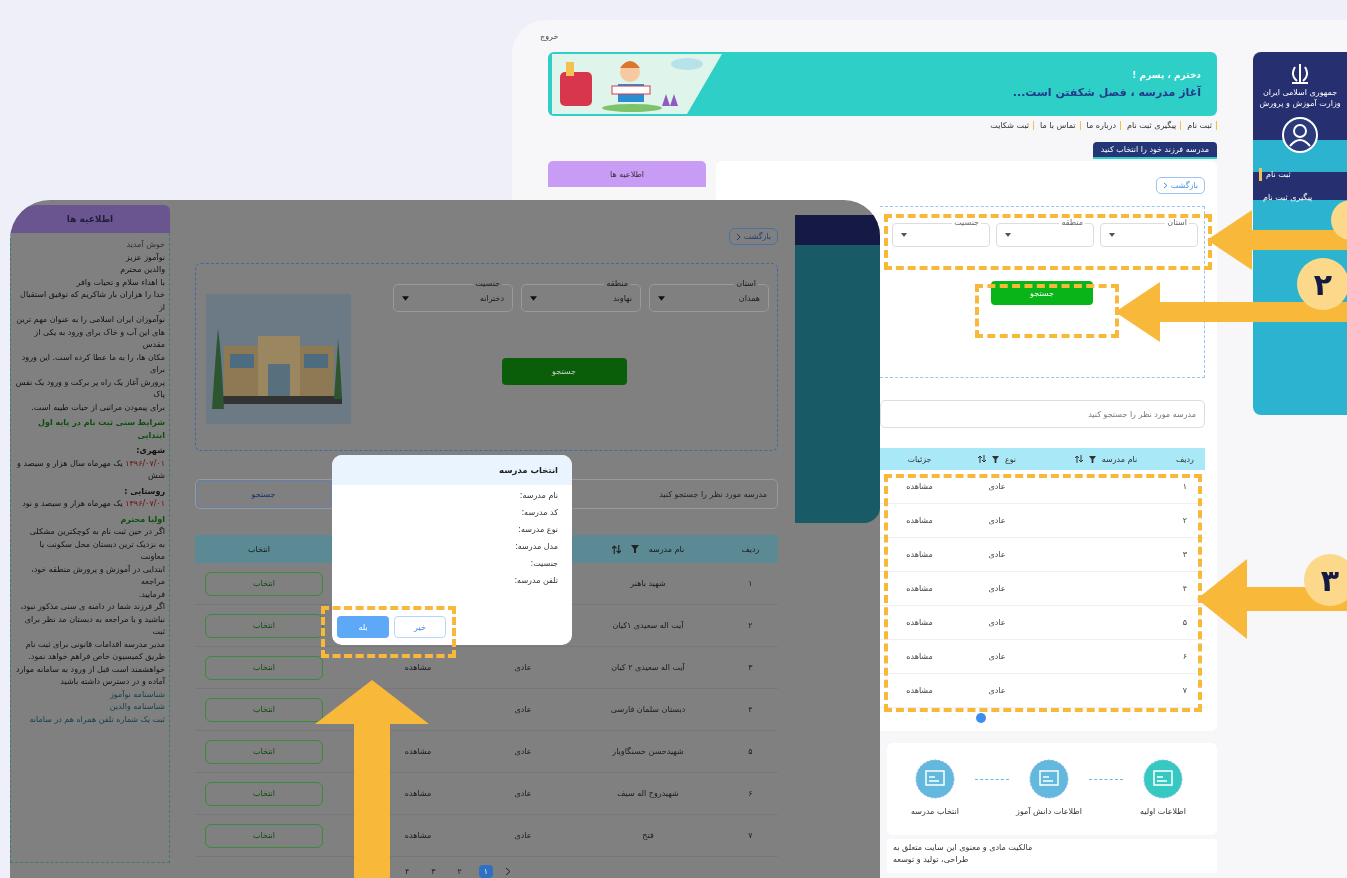  I want to click on table-cell: آیت اله سعیدی ۱کیان, so click(648, 625).